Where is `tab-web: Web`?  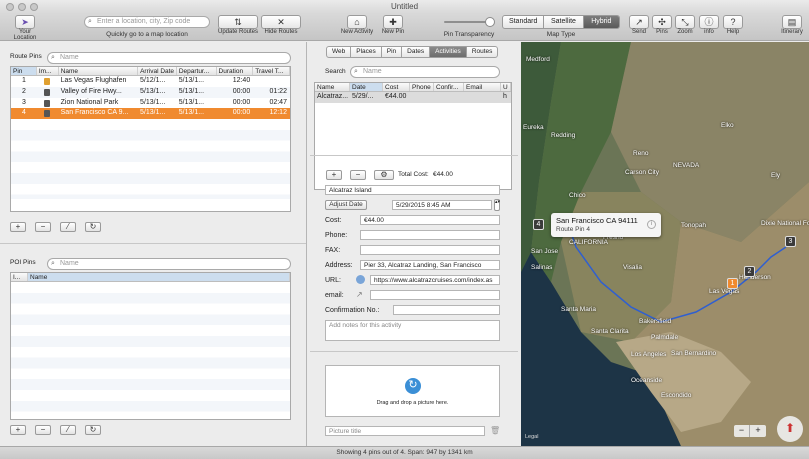
tab-web: Web is located at coordinates (339, 52).